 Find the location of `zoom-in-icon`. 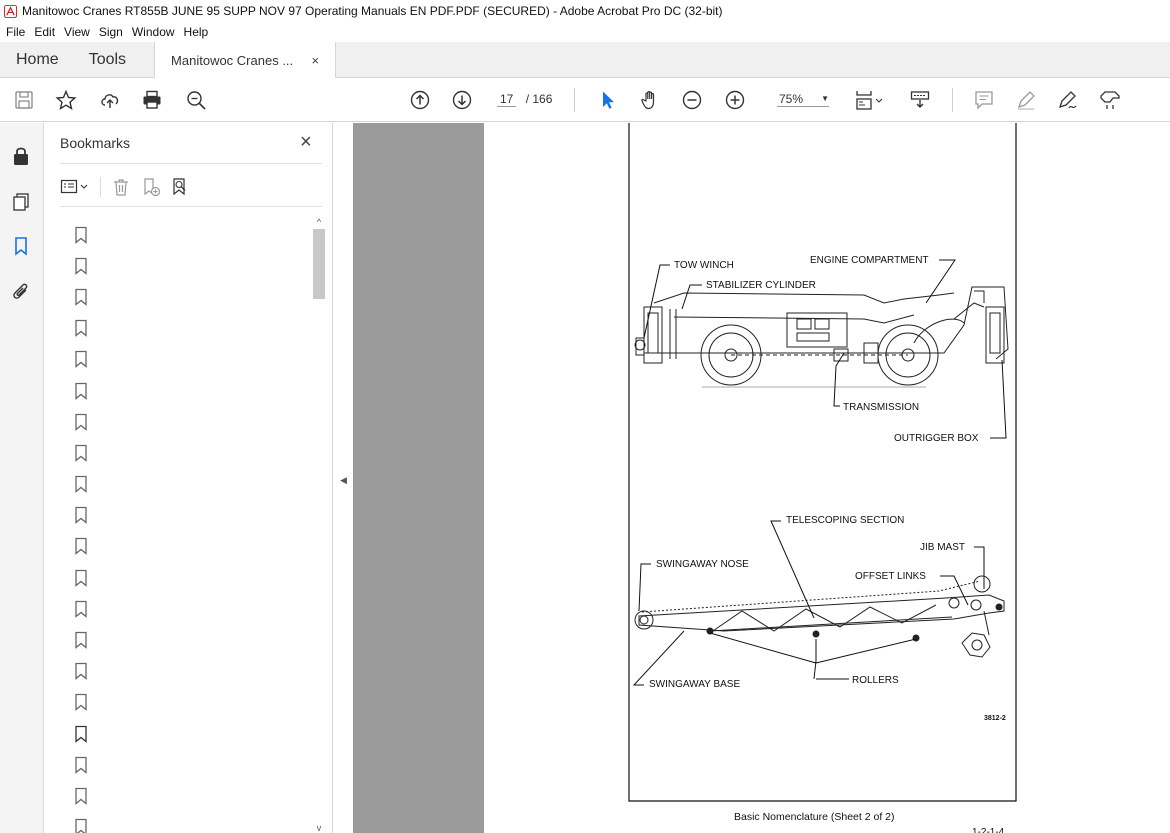

zoom-in-icon is located at coordinates (735, 100).